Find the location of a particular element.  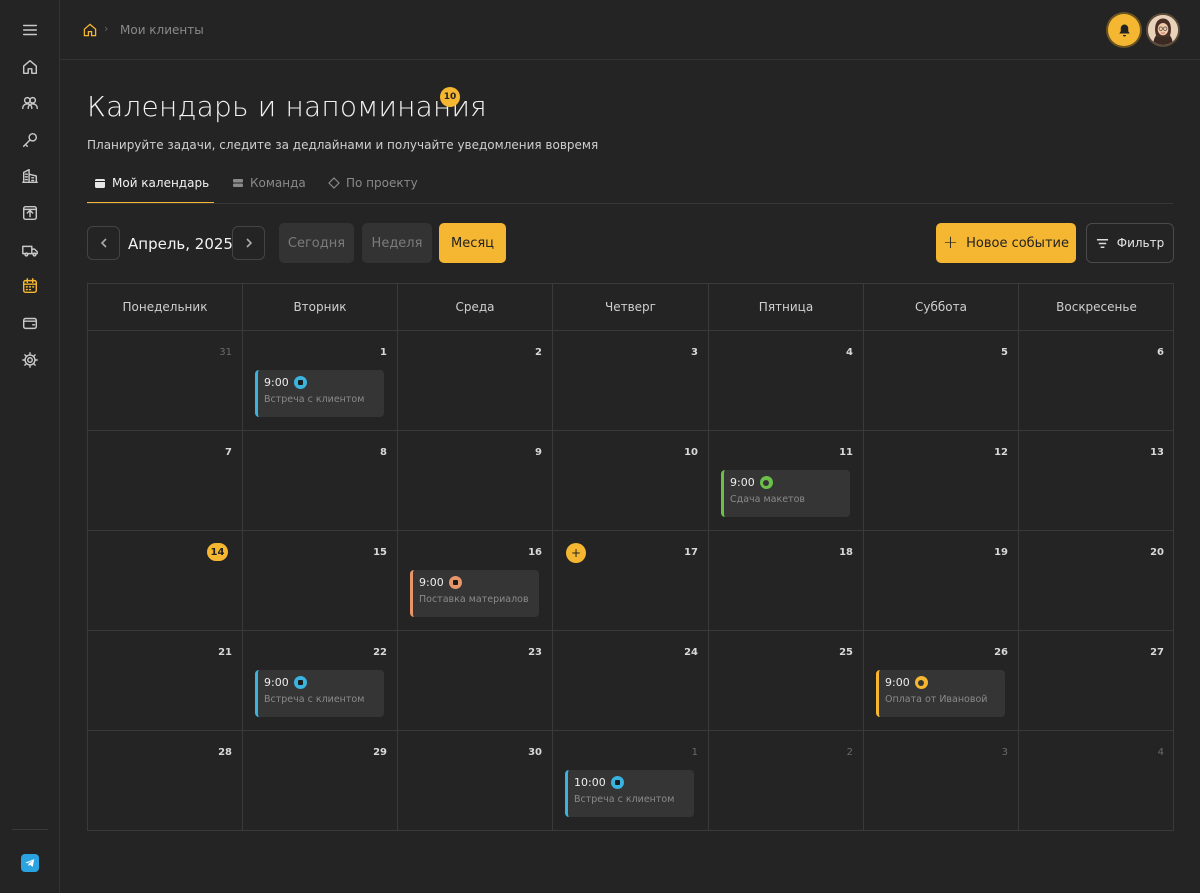

weekday-label: Воскресенье is located at coordinates (1096, 307).